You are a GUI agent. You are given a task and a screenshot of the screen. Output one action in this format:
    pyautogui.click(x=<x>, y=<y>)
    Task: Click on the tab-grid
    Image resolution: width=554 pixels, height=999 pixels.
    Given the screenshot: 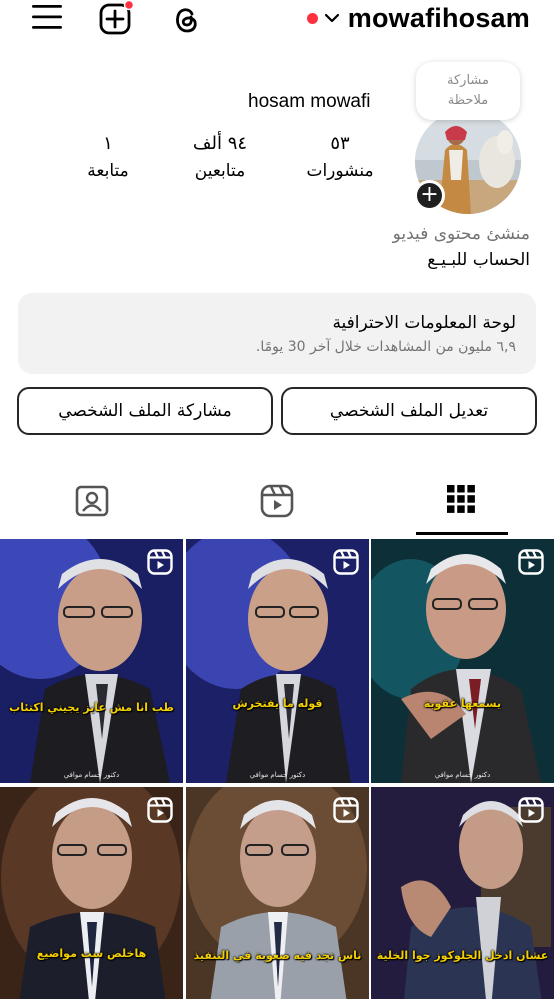 What is the action you would take?
    pyautogui.click(x=461, y=507)
    